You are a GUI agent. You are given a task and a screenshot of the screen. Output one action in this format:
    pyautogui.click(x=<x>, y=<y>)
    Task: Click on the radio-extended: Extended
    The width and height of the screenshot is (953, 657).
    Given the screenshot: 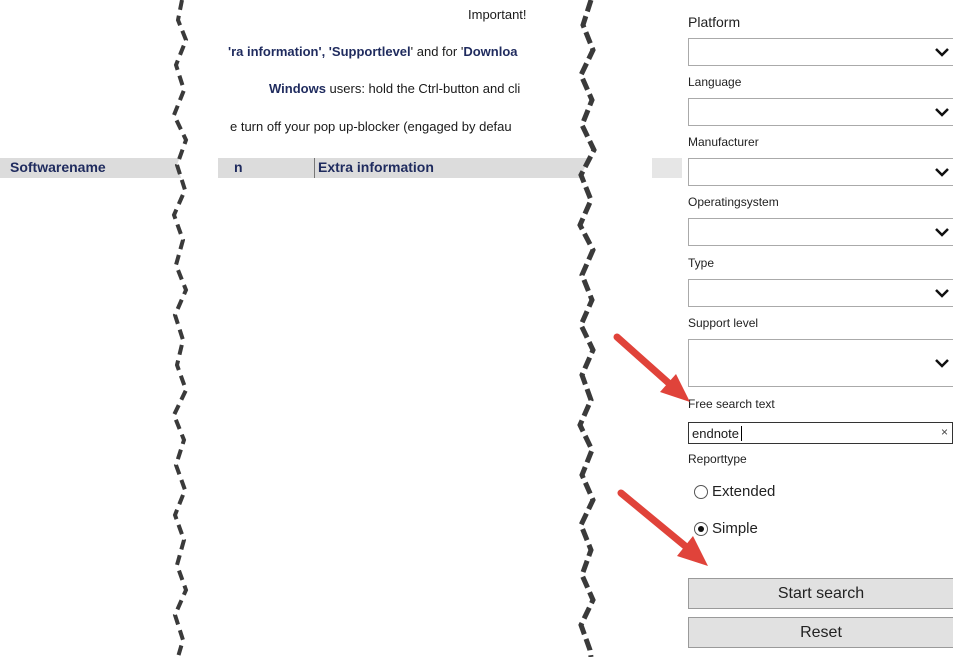 What is the action you would take?
    pyautogui.click(x=734, y=491)
    